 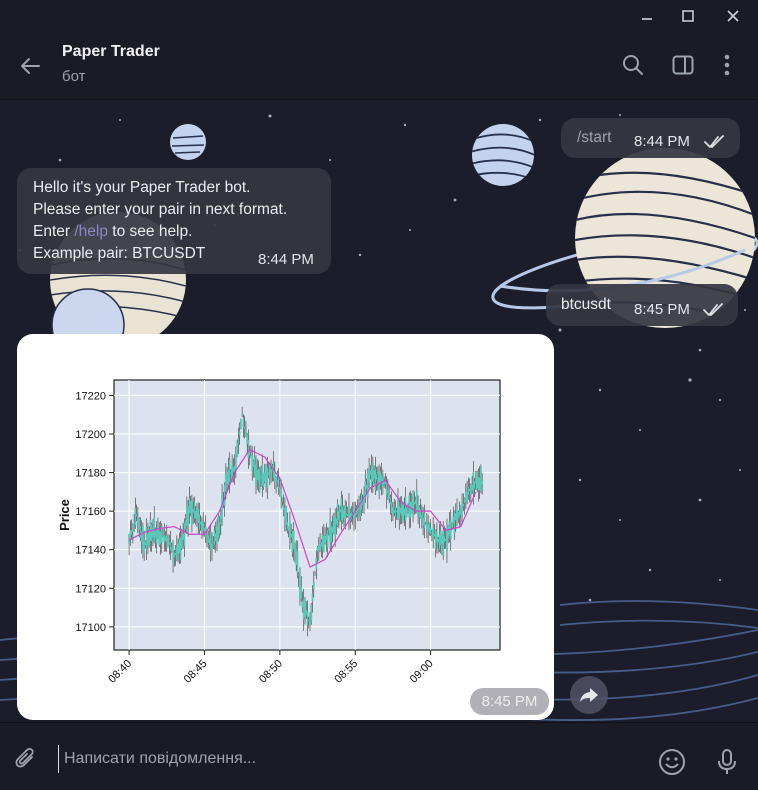 I want to click on minimize-icon, so click(x=647, y=16).